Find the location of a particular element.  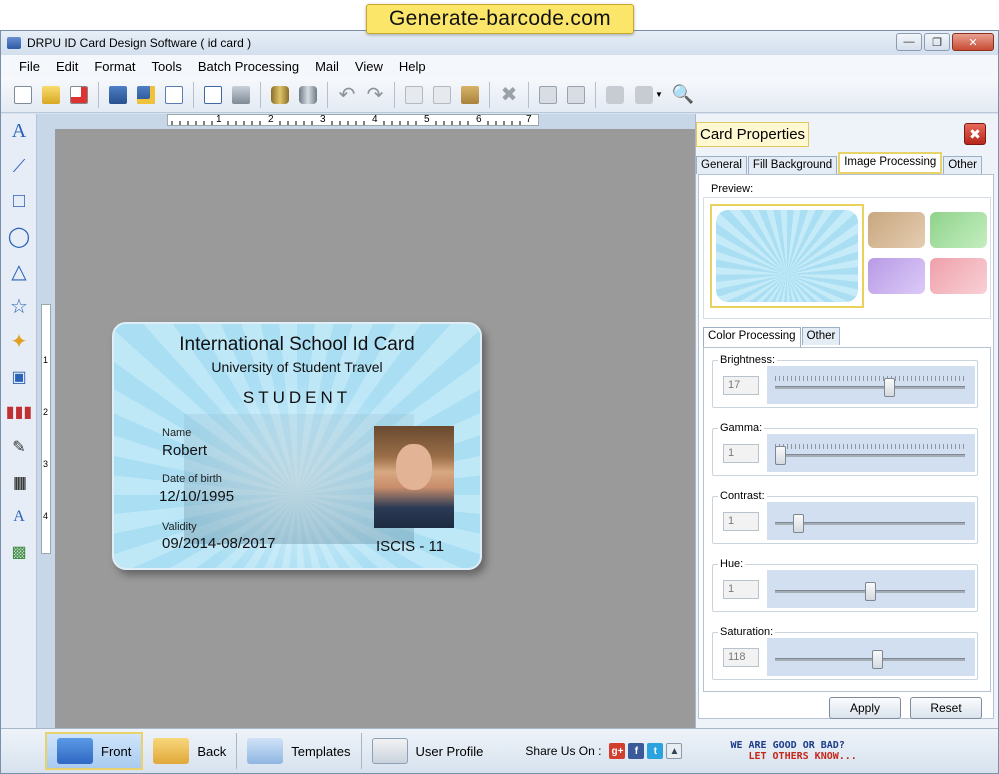

minimize-button: — is located at coordinates (909, 42).